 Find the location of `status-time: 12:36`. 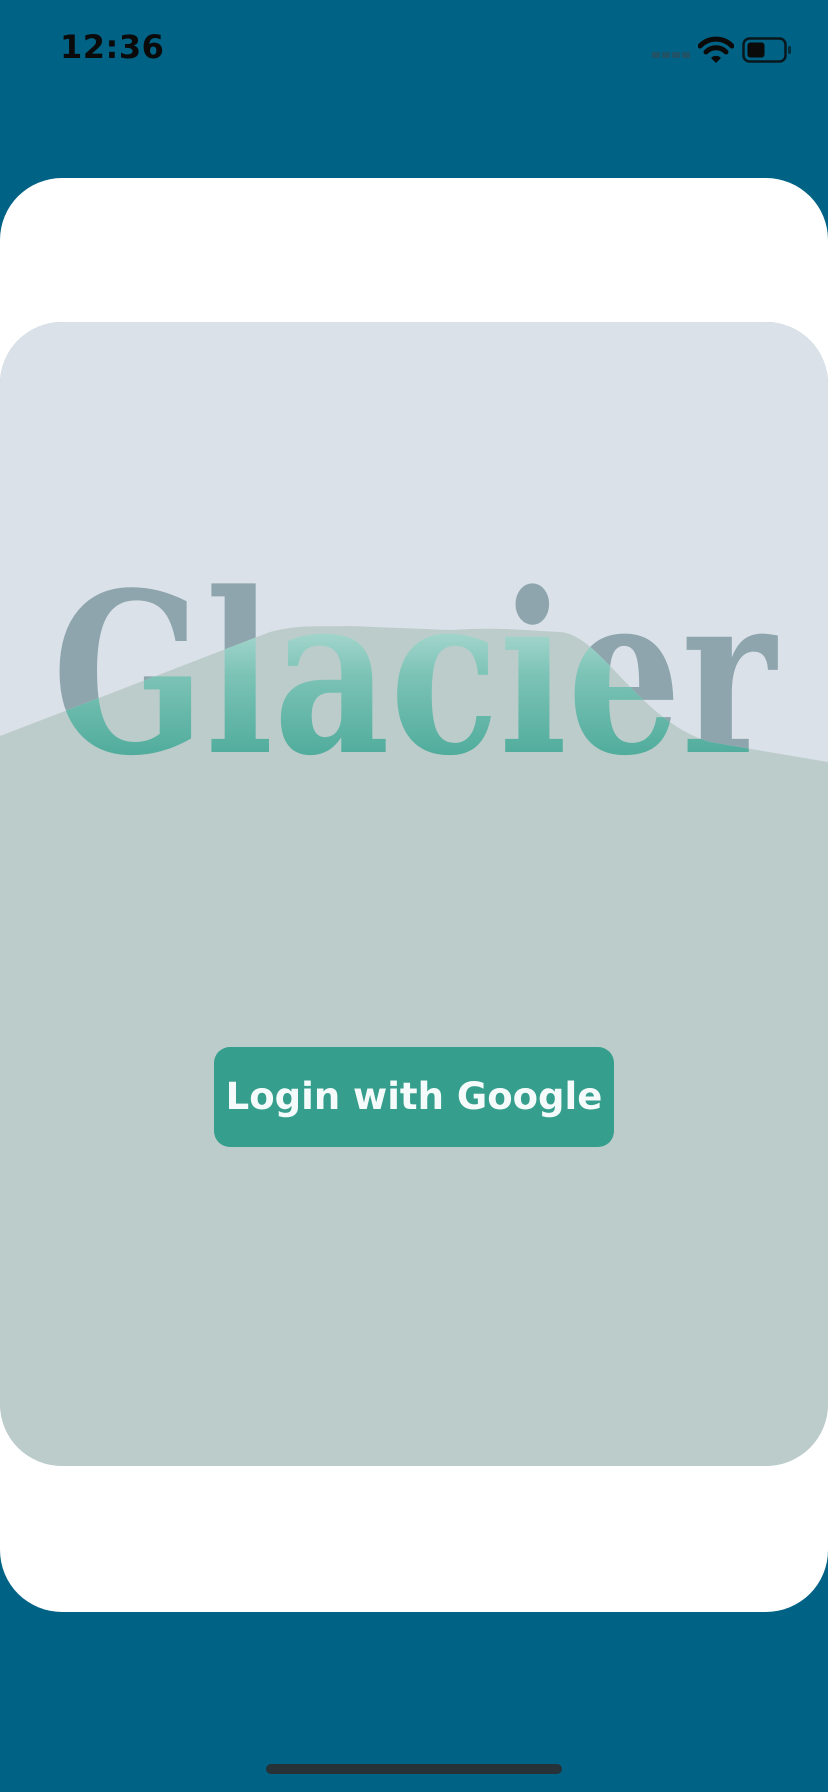

status-time: 12:36 is located at coordinates (112, 47).